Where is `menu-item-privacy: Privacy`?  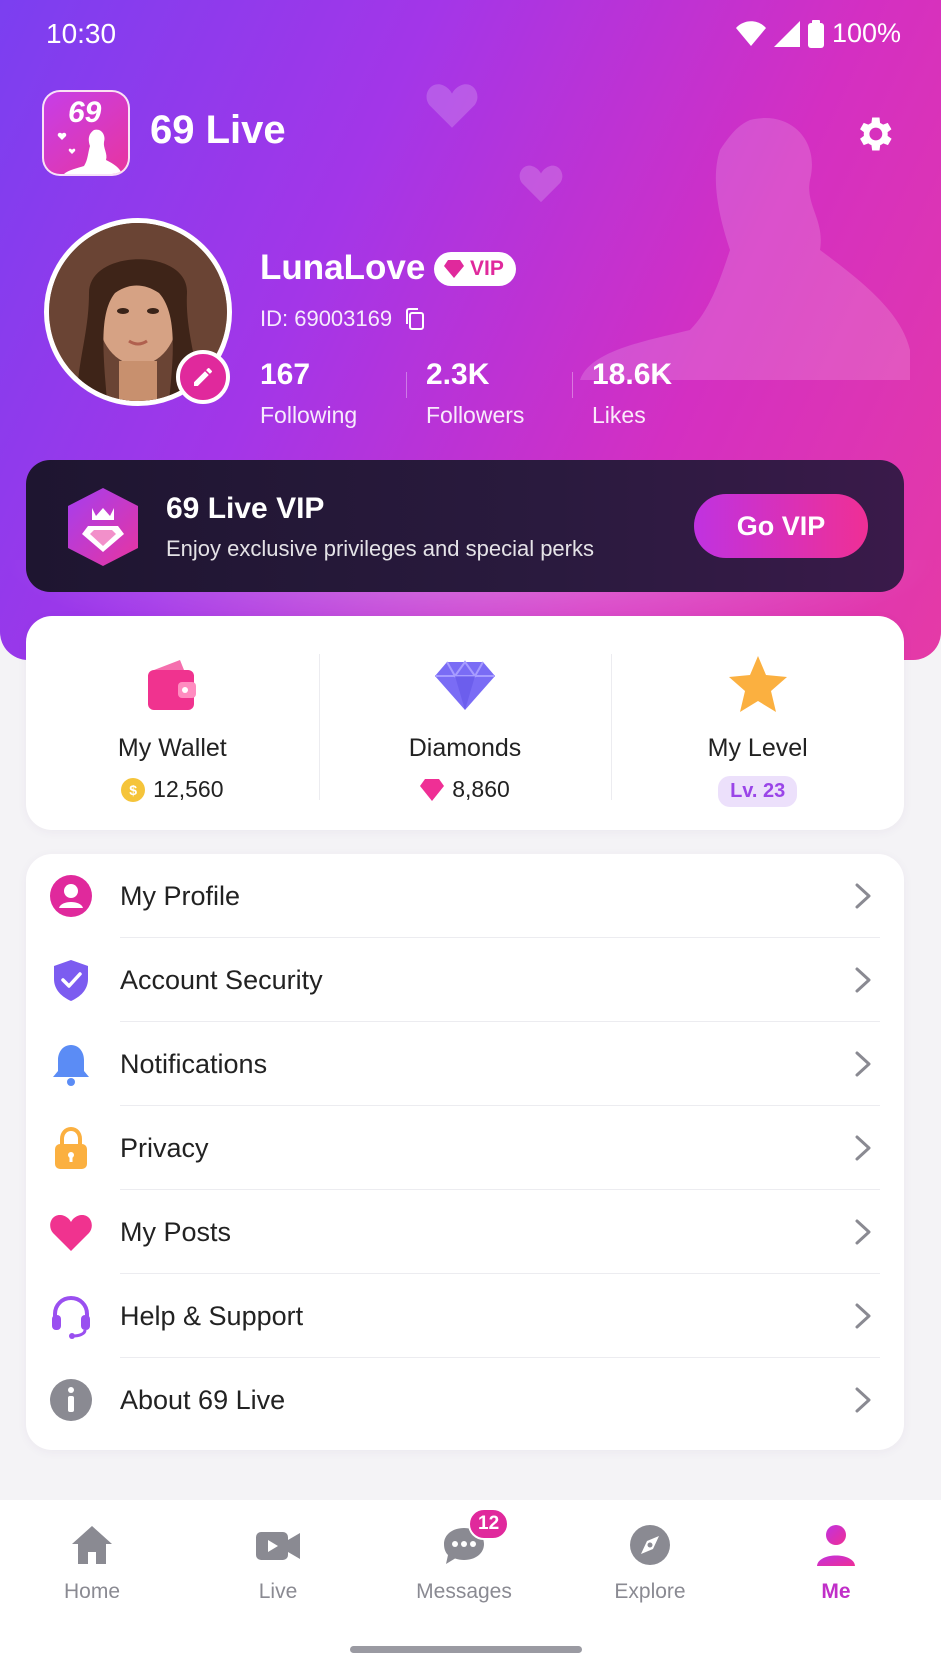 menu-item-privacy: Privacy is located at coordinates (465, 1148).